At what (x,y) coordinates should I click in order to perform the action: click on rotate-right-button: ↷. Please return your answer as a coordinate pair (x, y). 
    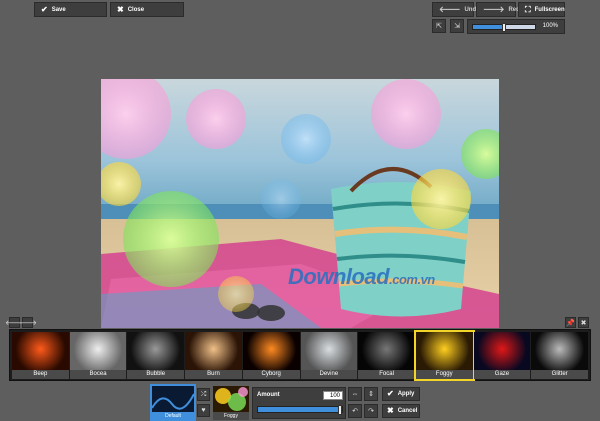
    Looking at the image, I should click on (371, 411).